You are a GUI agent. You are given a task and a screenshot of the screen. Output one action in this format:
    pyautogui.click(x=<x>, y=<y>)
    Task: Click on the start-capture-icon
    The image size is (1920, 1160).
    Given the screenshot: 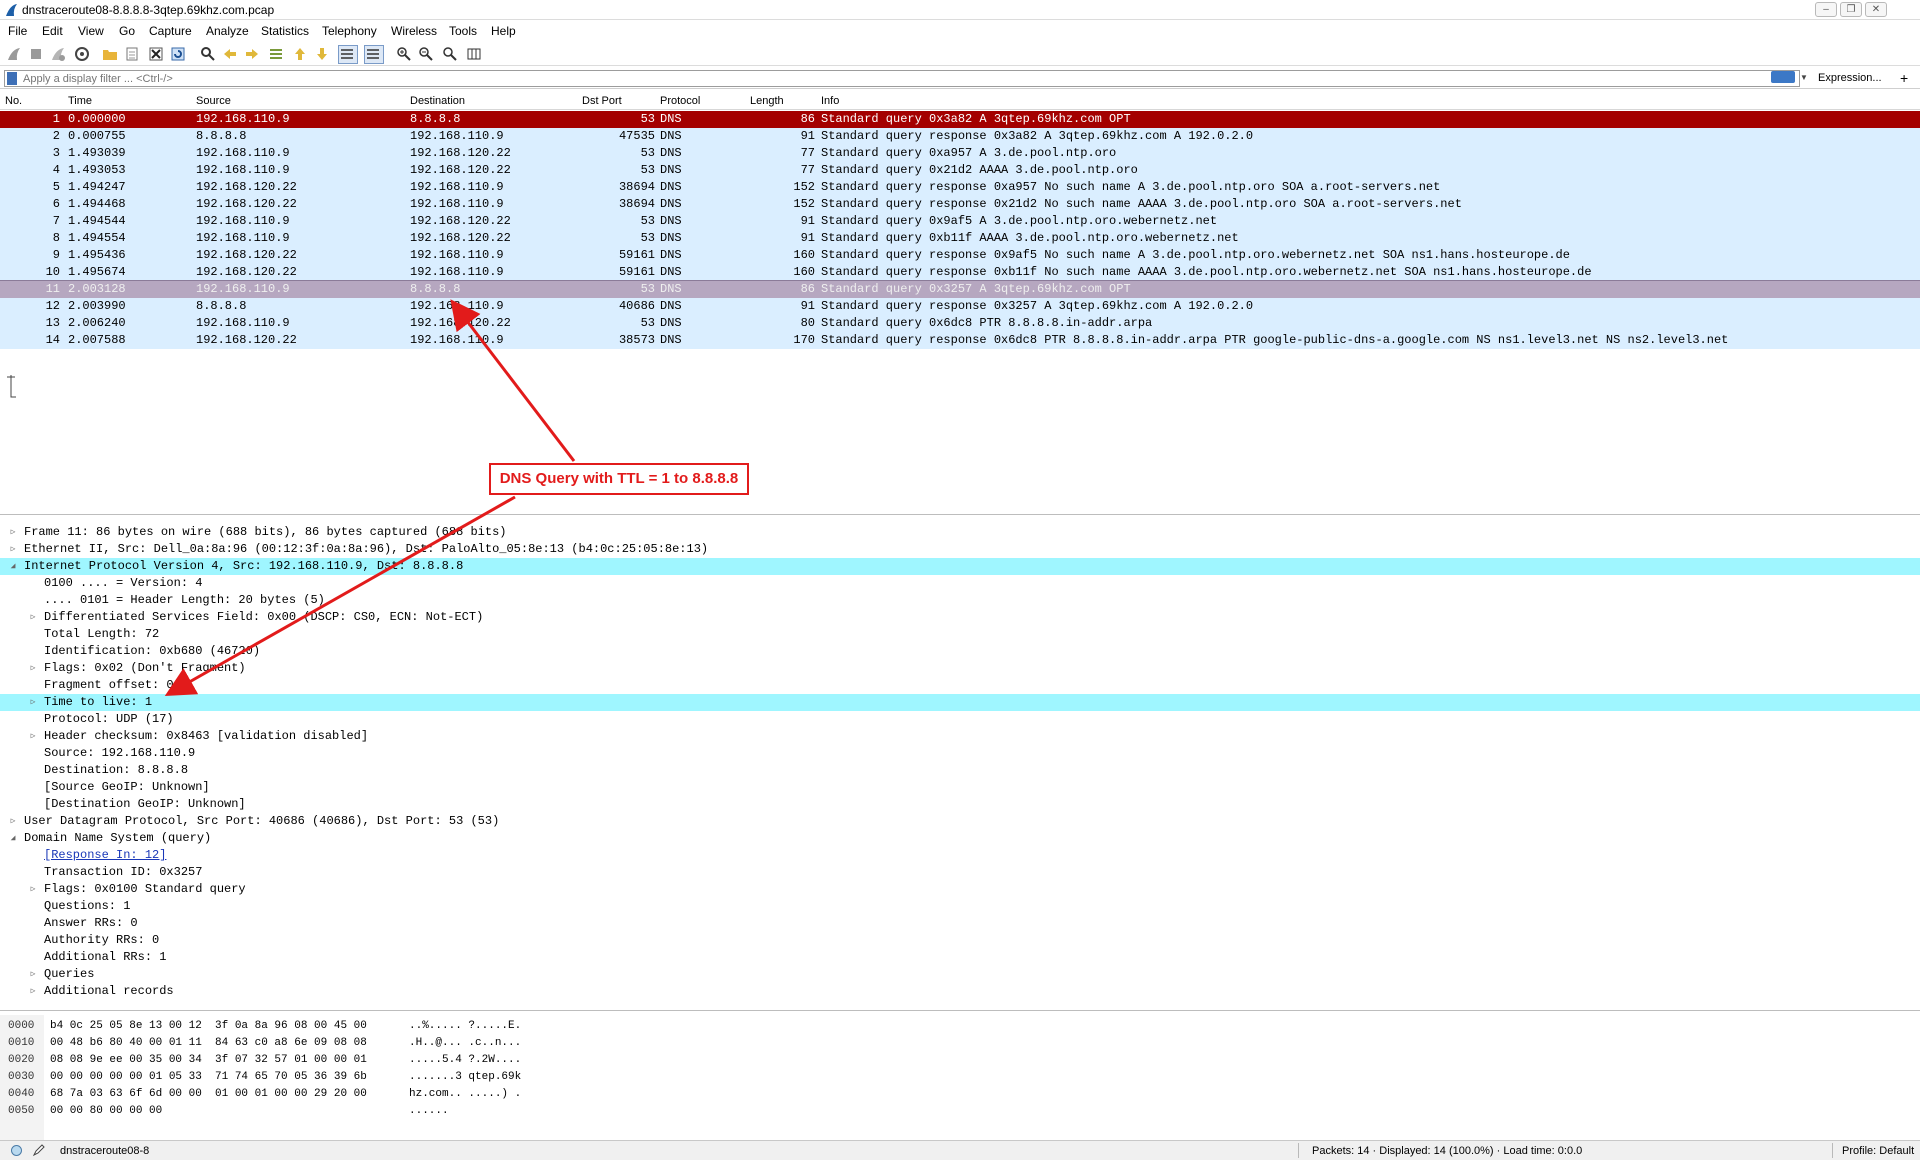 What is the action you would take?
    pyautogui.click(x=14, y=54)
    